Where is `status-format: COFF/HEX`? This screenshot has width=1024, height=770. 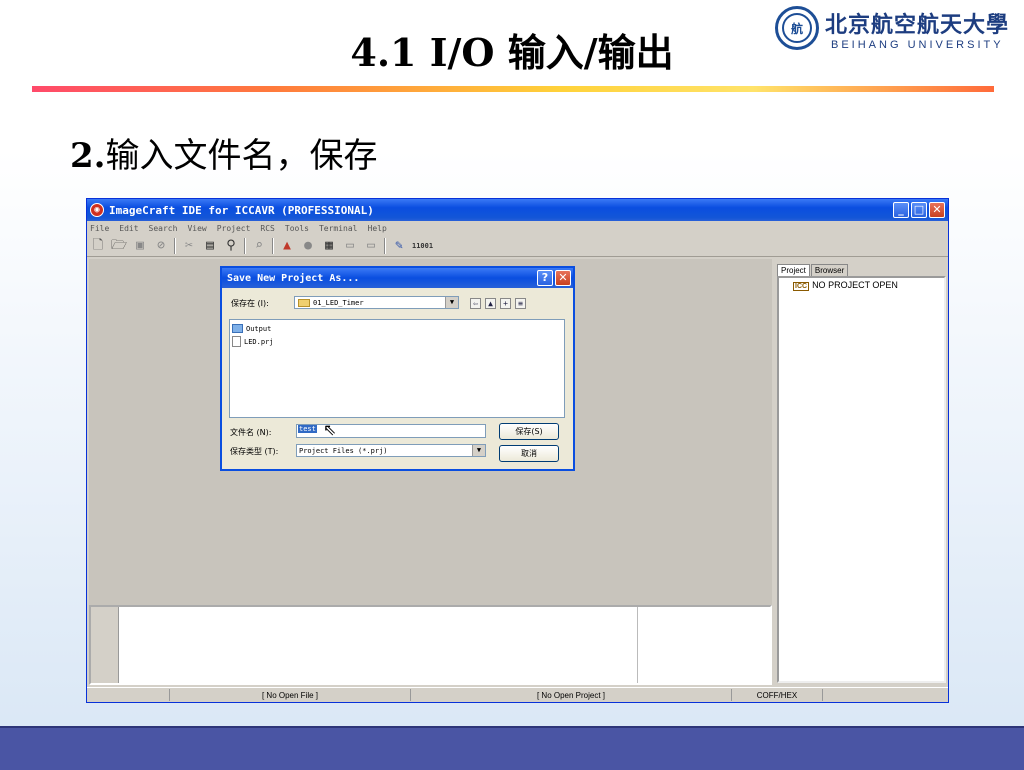 status-format: COFF/HEX is located at coordinates (777, 695).